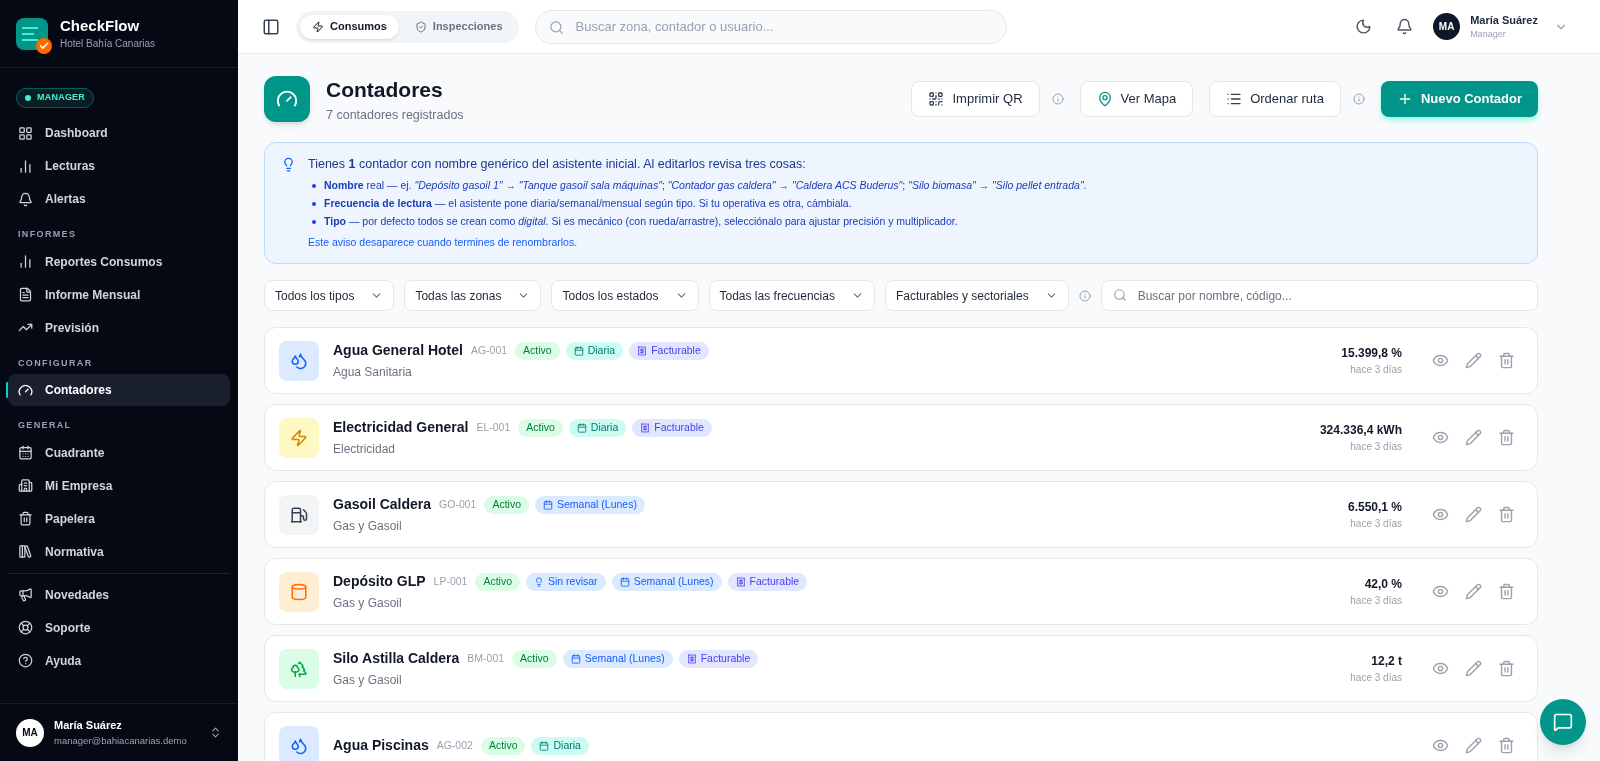 This screenshot has width=1600, height=761. I want to click on user-role: Manager, so click(1488, 34).